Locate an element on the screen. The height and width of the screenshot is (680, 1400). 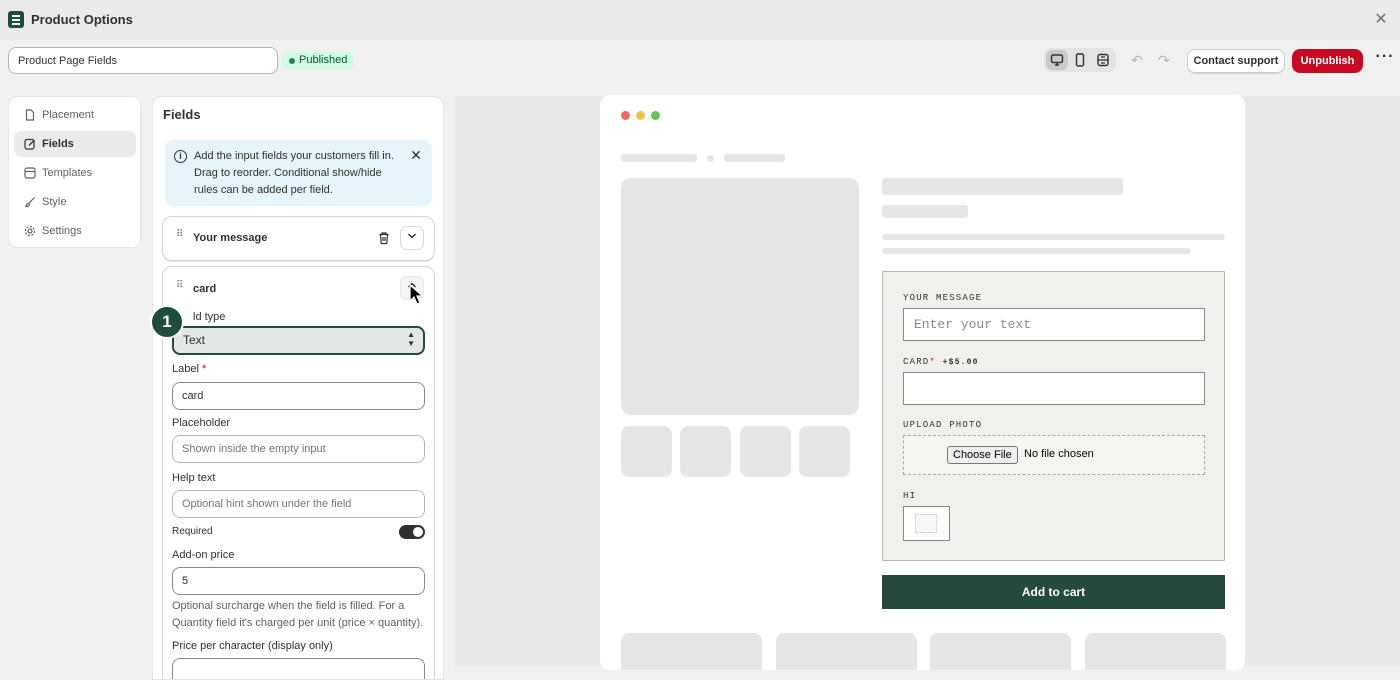
addon-price-label: Add-on price is located at coordinates (203, 555).